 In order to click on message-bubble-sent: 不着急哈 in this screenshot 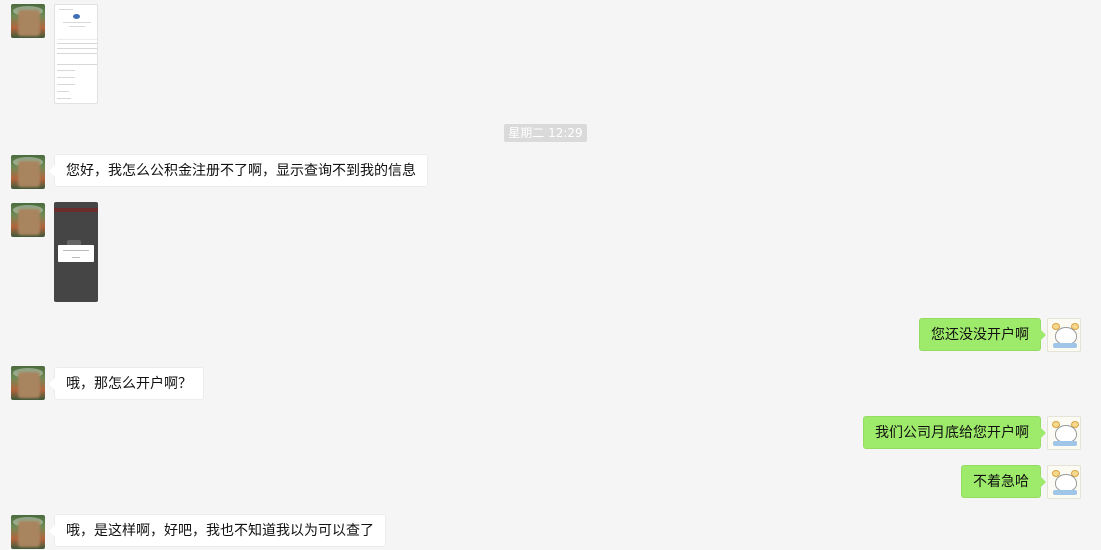, I will do `click(1003, 481)`.